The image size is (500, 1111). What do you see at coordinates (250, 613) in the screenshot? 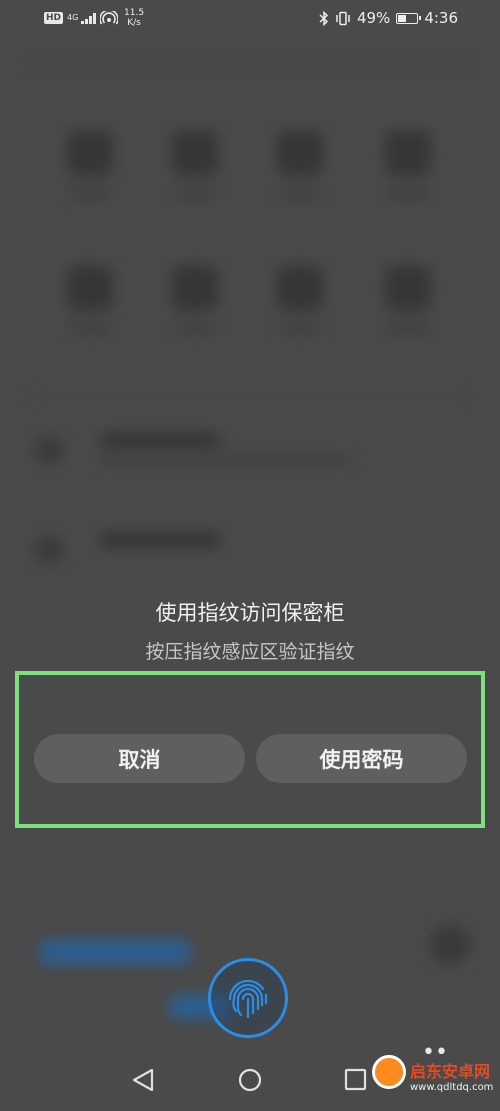
I see `dialog-title: 使用指纹访问保密柜` at bounding box center [250, 613].